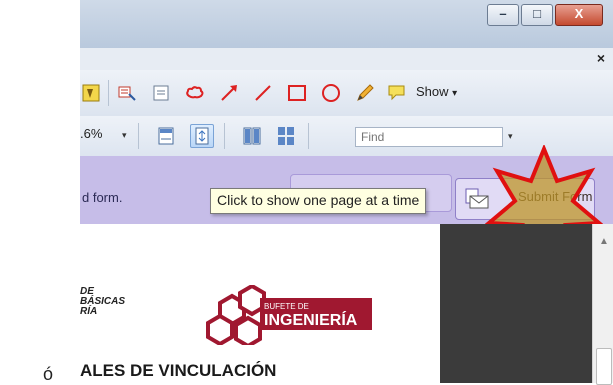  What do you see at coordinates (297, 93) in the screenshot?
I see `rectangle-icon` at bounding box center [297, 93].